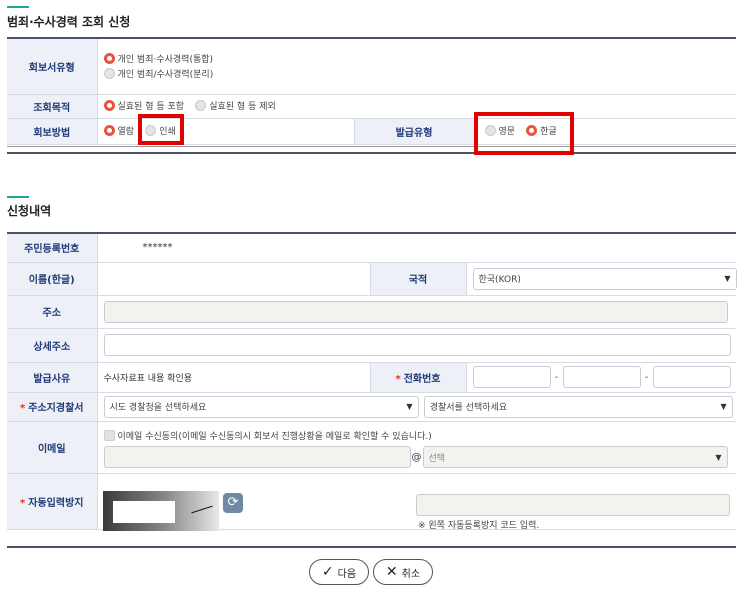  I want to click on address-detail-cell, so click(417, 345).